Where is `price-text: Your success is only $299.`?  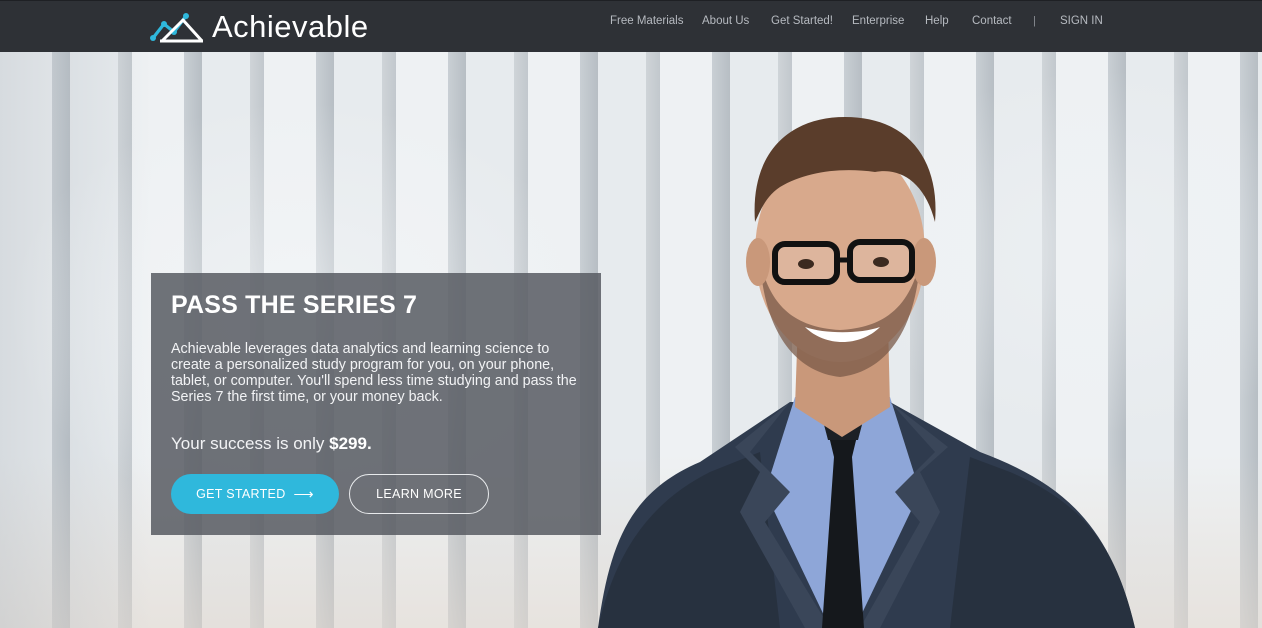 price-text: Your success is only $299. is located at coordinates (271, 444).